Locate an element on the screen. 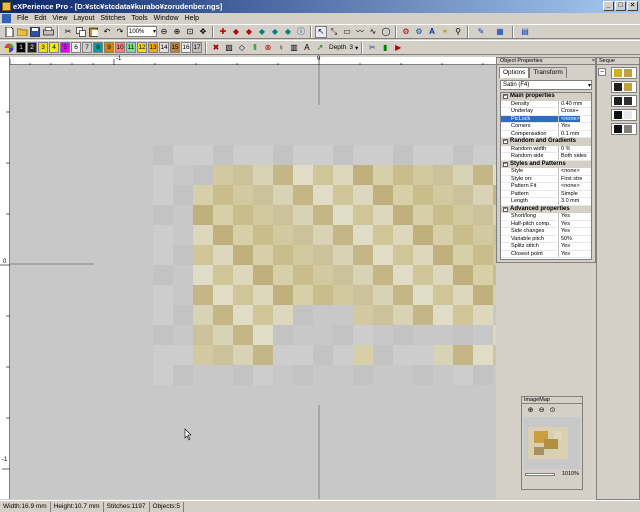  auto-digitize-icon: ⚙ is located at coordinates (419, 32).